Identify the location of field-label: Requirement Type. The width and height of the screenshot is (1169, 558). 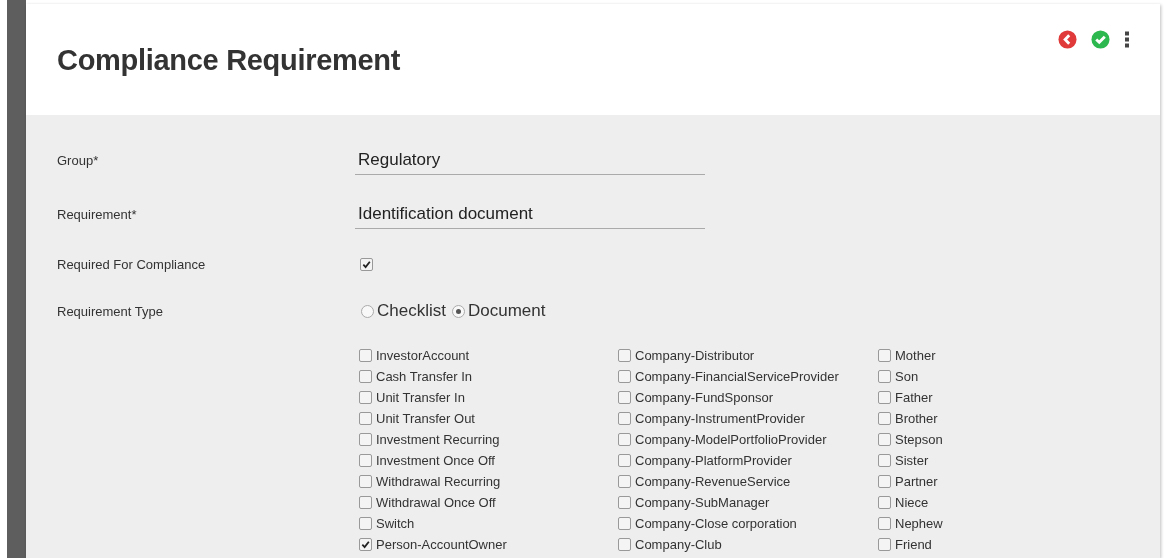
(110, 311).